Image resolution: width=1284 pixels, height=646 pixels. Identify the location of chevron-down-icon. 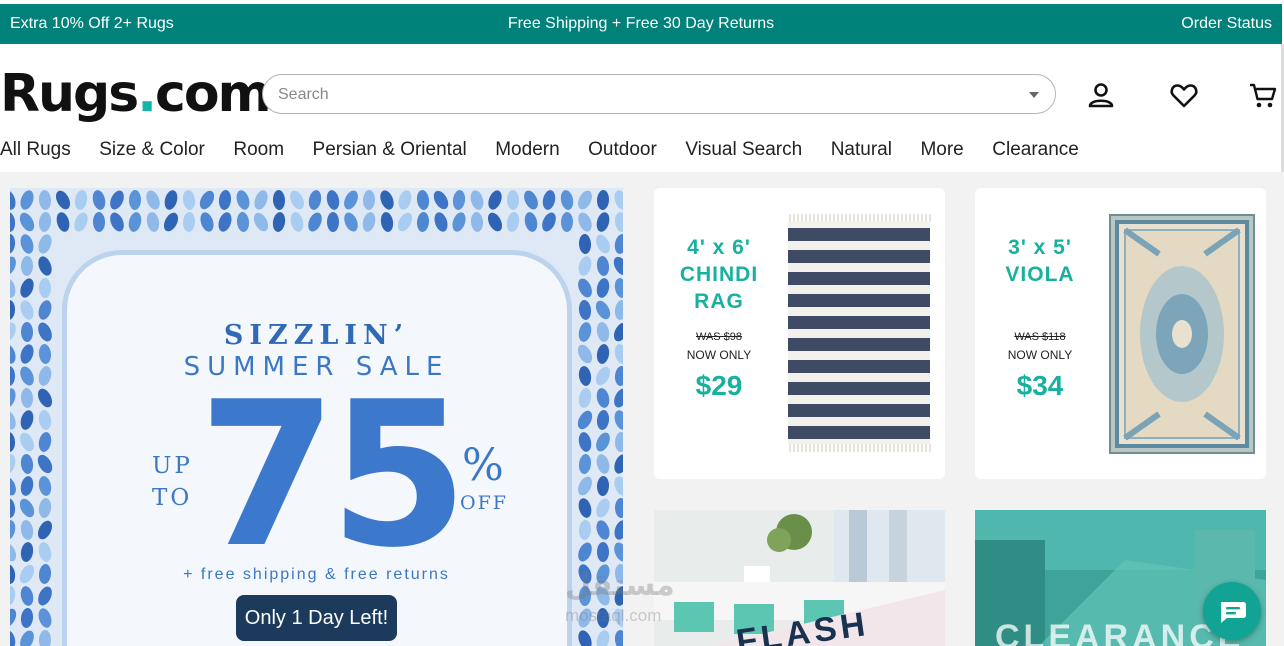
(1034, 95).